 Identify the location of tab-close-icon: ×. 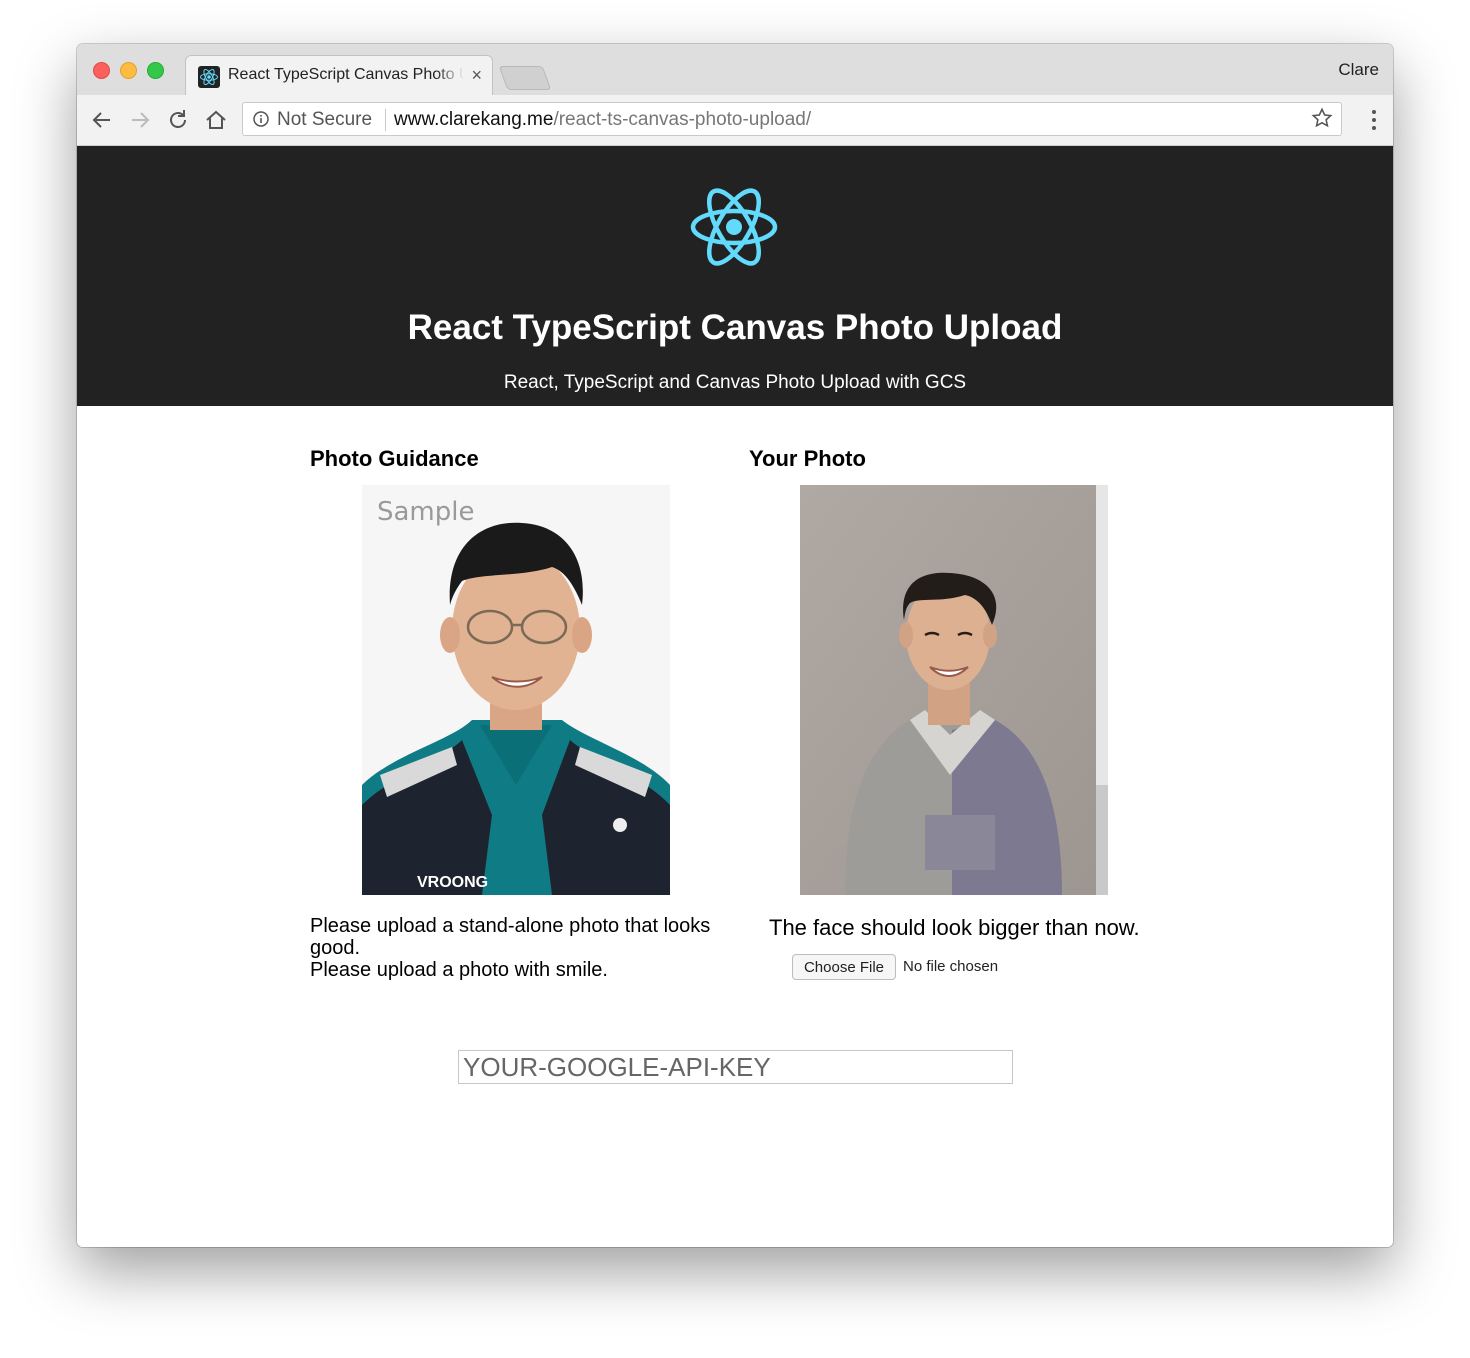
(476, 75).